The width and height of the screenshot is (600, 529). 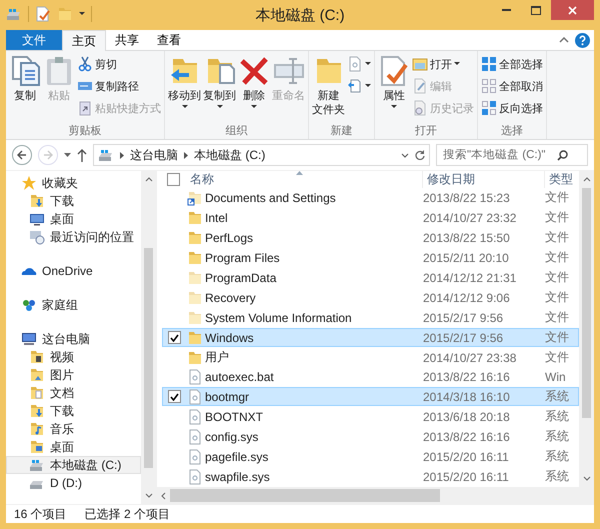 What do you see at coordinates (370, 337) in the screenshot?
I see `file-row: Windows 2015/2/17 9:56 文件` at bounding box center [370, 337].